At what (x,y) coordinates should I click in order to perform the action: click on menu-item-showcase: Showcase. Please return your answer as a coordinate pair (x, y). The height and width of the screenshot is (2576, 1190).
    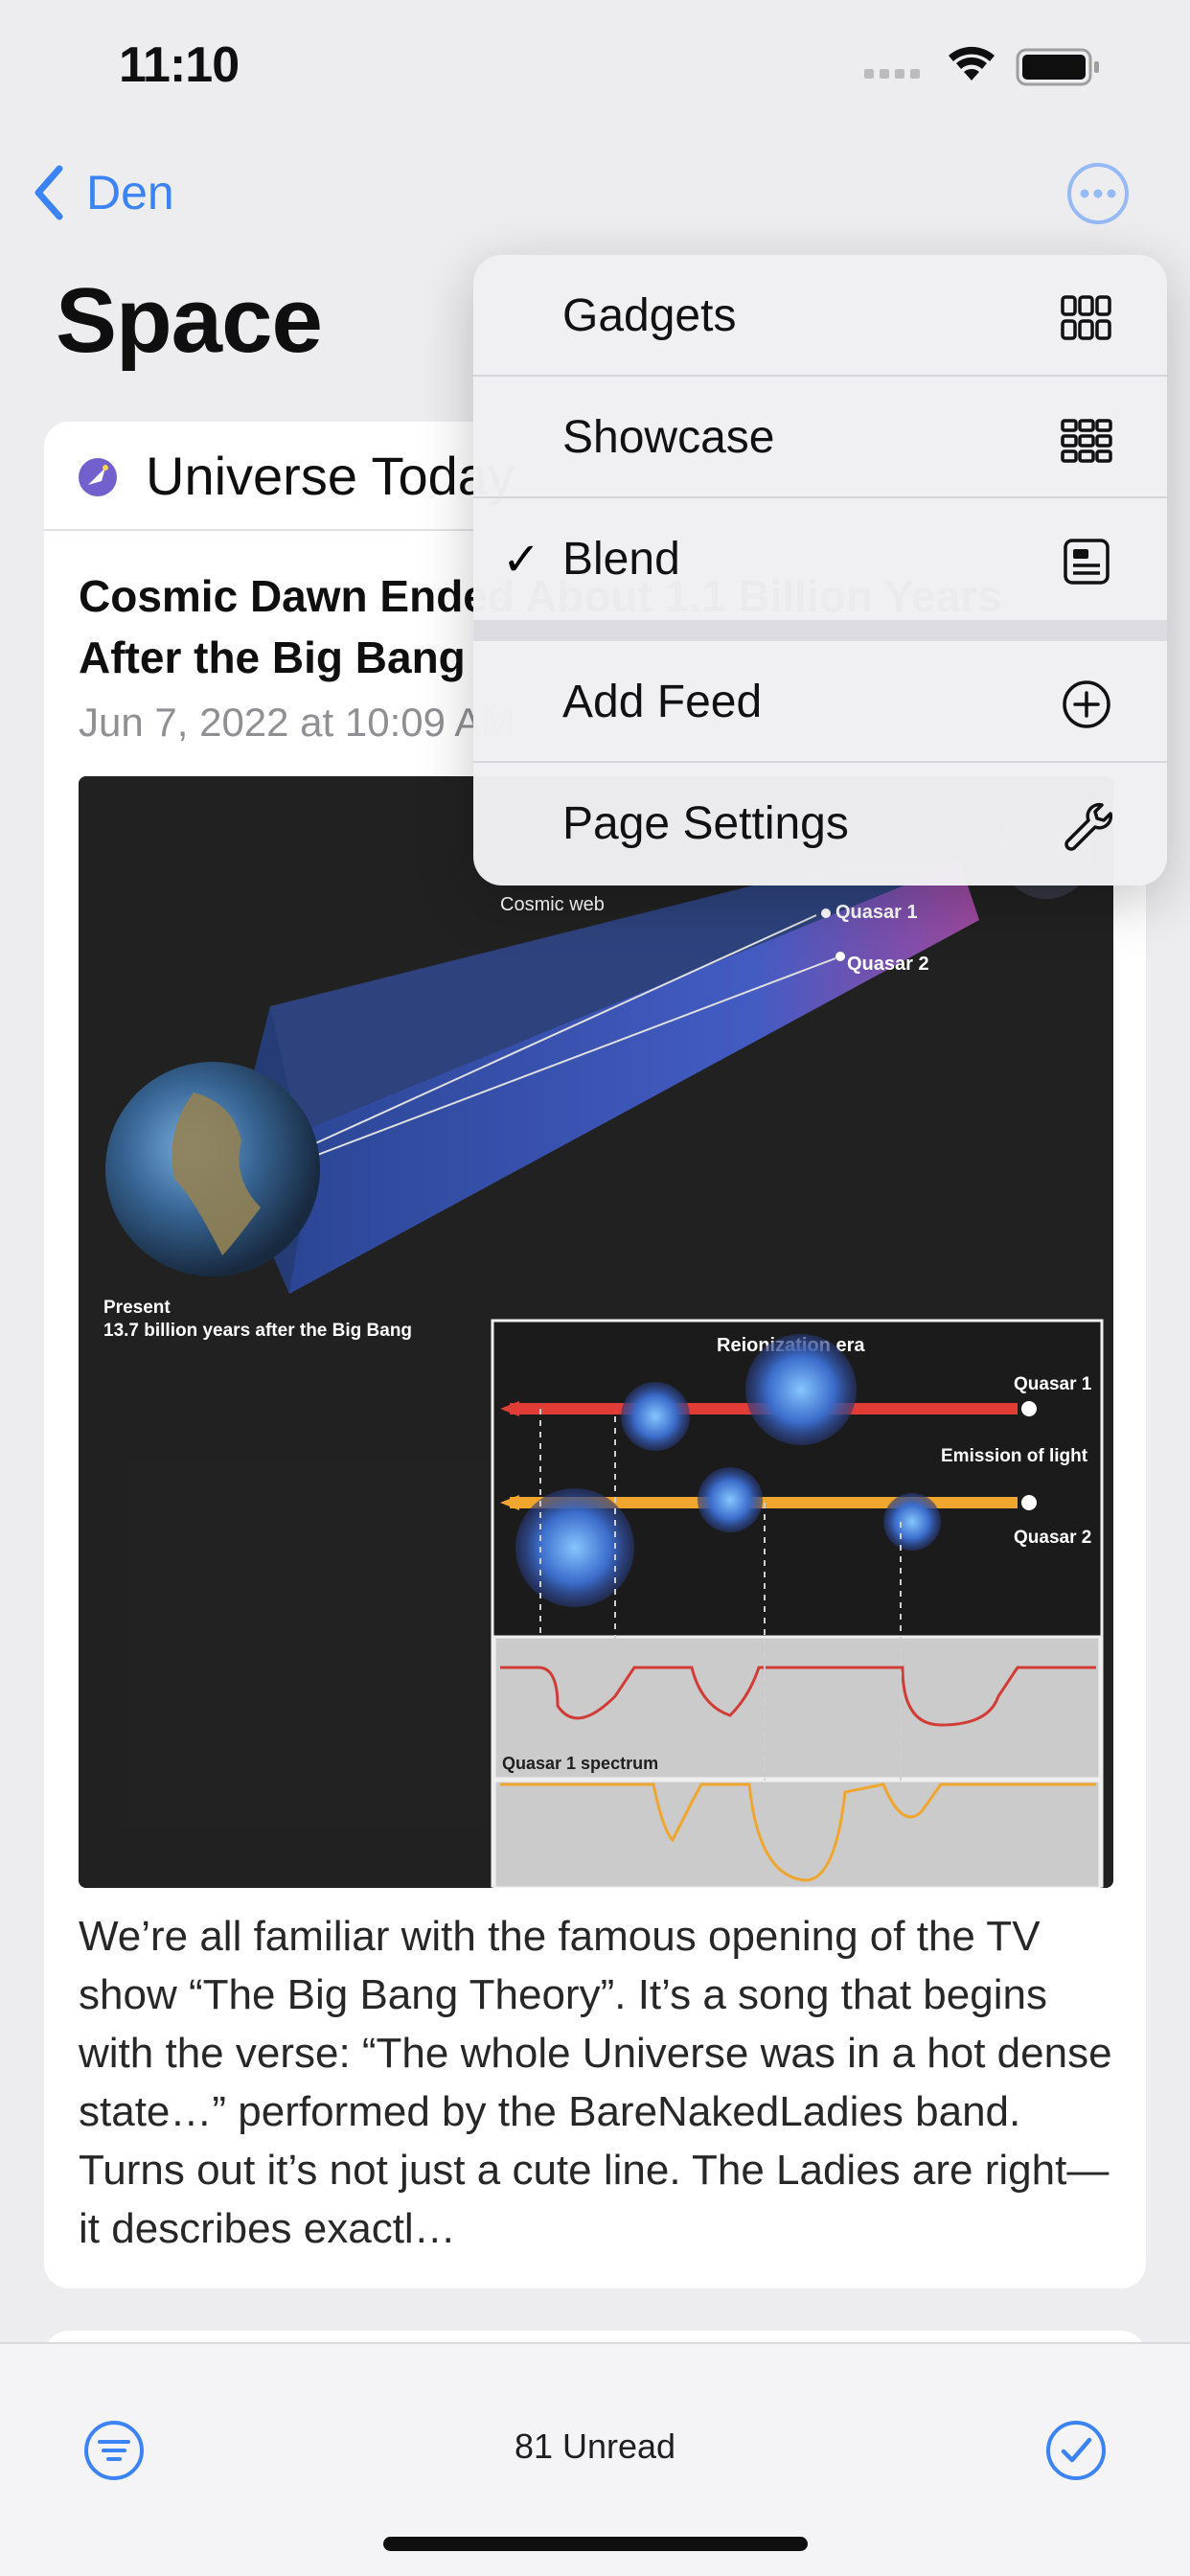
    Looking at the image, I should click on (820, 437).